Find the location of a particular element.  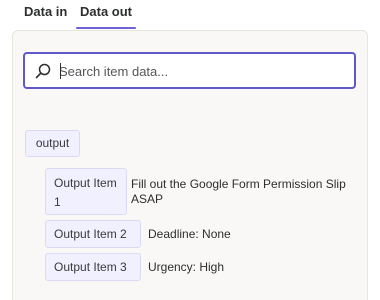

search-icon is located at coordinates (43, 71).